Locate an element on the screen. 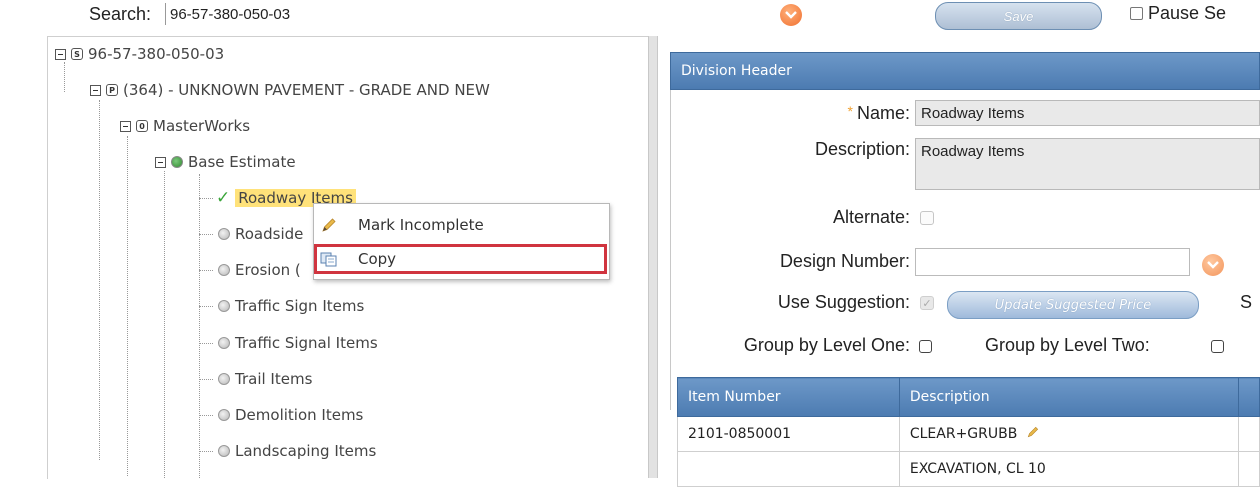 The height and width of the screenshot is (487, 1260). check-icon: ✓ is located at coordinates (223, 198).